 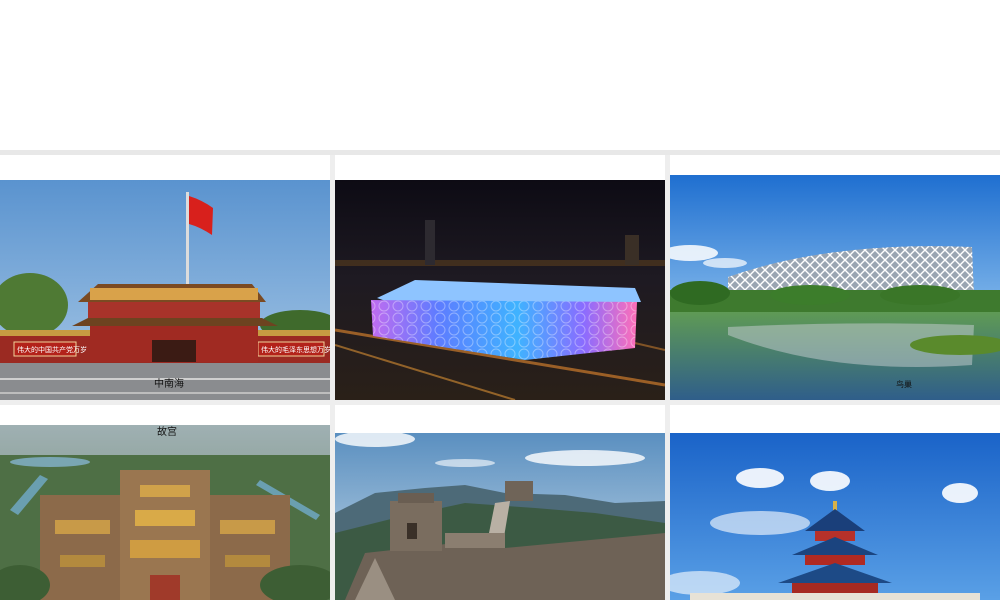 What do you see at coordinates (295, 349) in the screenshot?
I see `banner-right-text: 伟大的毛泽东思想万岁` at bounding box center [295, 349].